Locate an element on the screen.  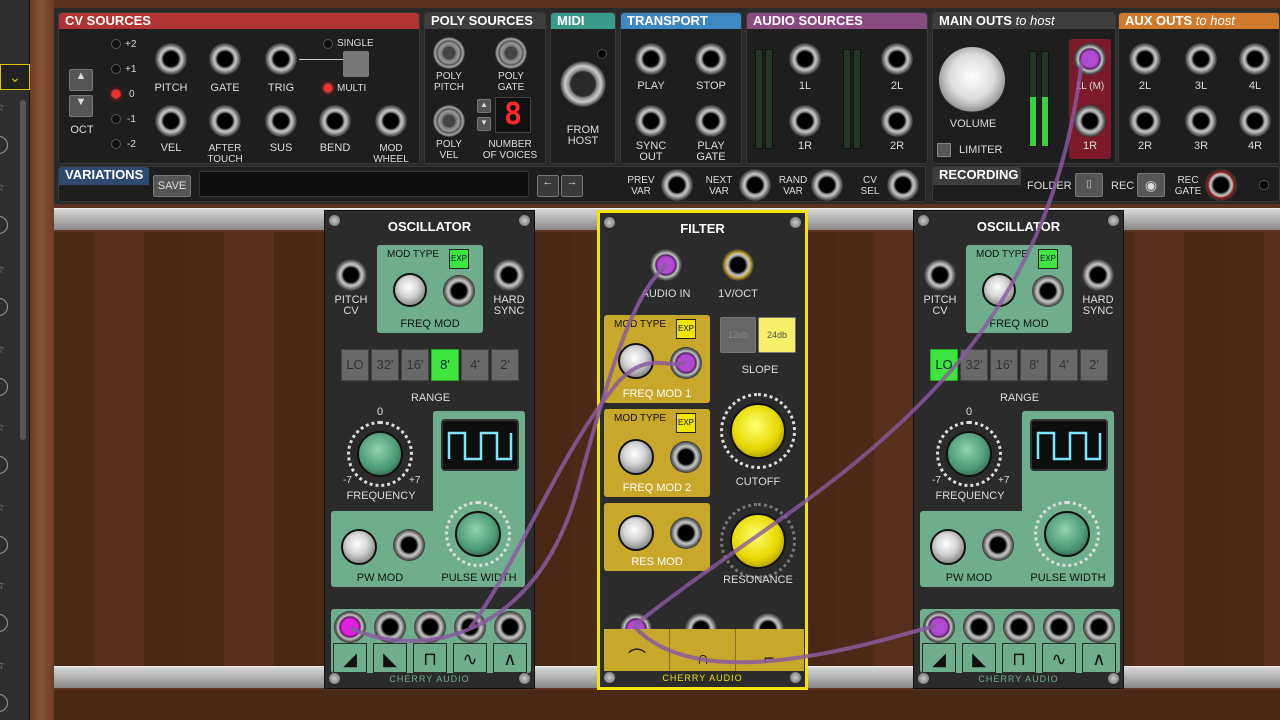
main-out-1r-jack is located at coordinates (1090, 121).